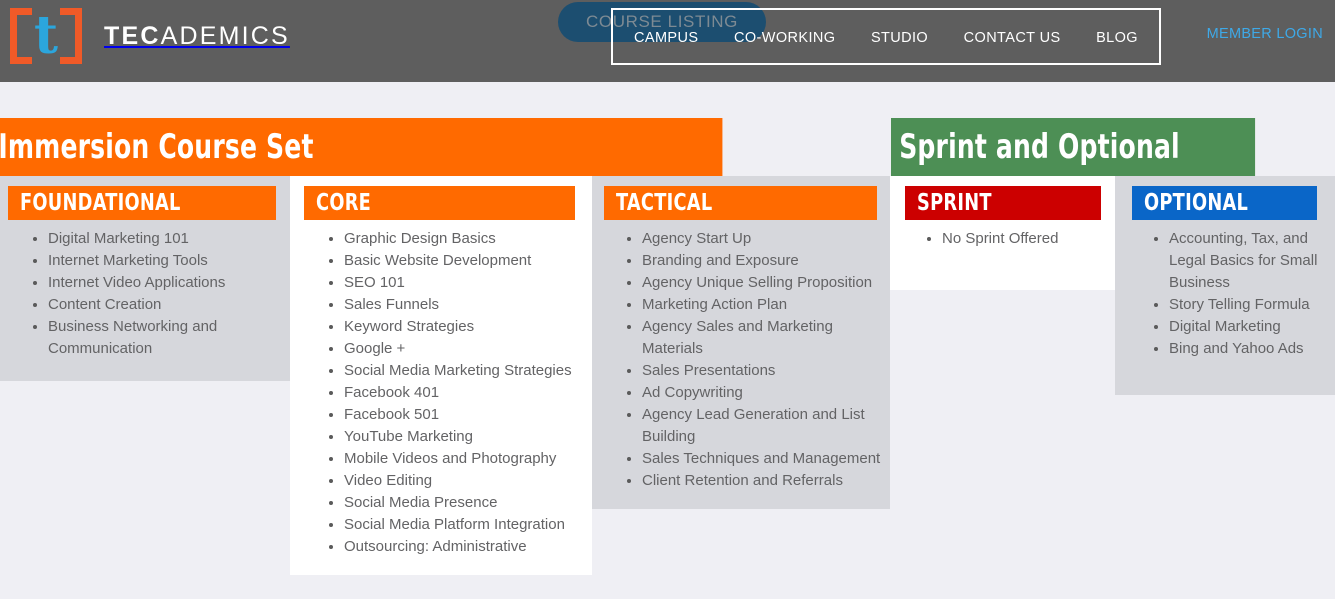 The width and height of the screenshot is (1335, 599). What do you see at coordinates (766, 338) in the screenshot?
I see `list-item: Agency Sales and Marketing Materials` at bounding box center [766, 338].